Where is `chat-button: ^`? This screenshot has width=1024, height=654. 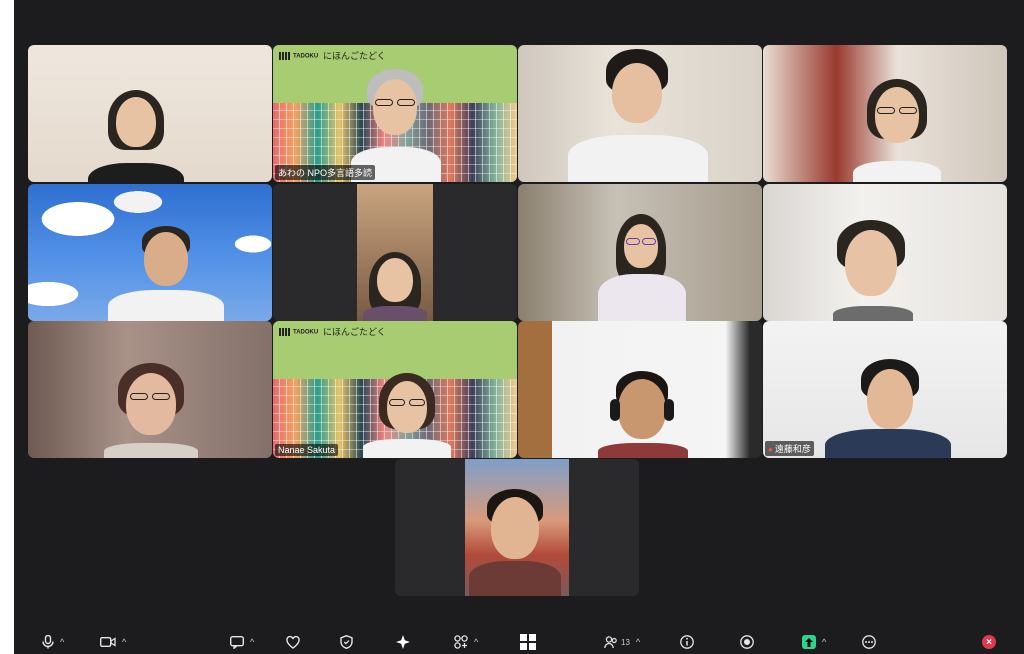 chat-button: ^ is located at coordinates (242, 642).